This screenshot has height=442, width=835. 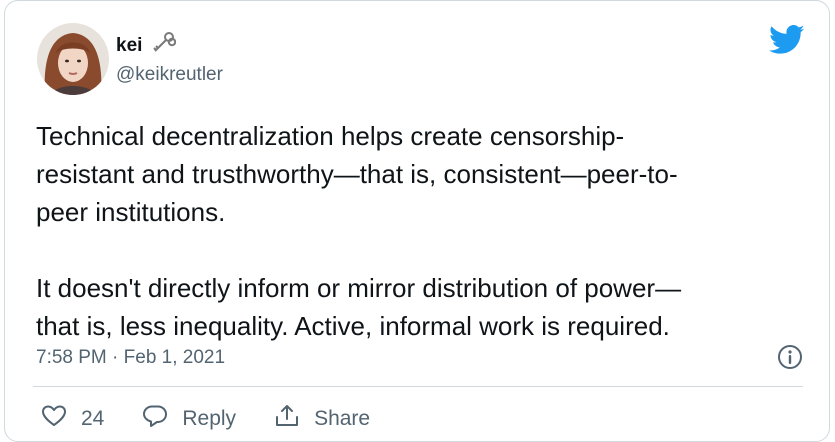 What do you see at coordinates (209, 418) in the screenshot?
I see `reply-label: Reply` at bounding box center [209, 418].